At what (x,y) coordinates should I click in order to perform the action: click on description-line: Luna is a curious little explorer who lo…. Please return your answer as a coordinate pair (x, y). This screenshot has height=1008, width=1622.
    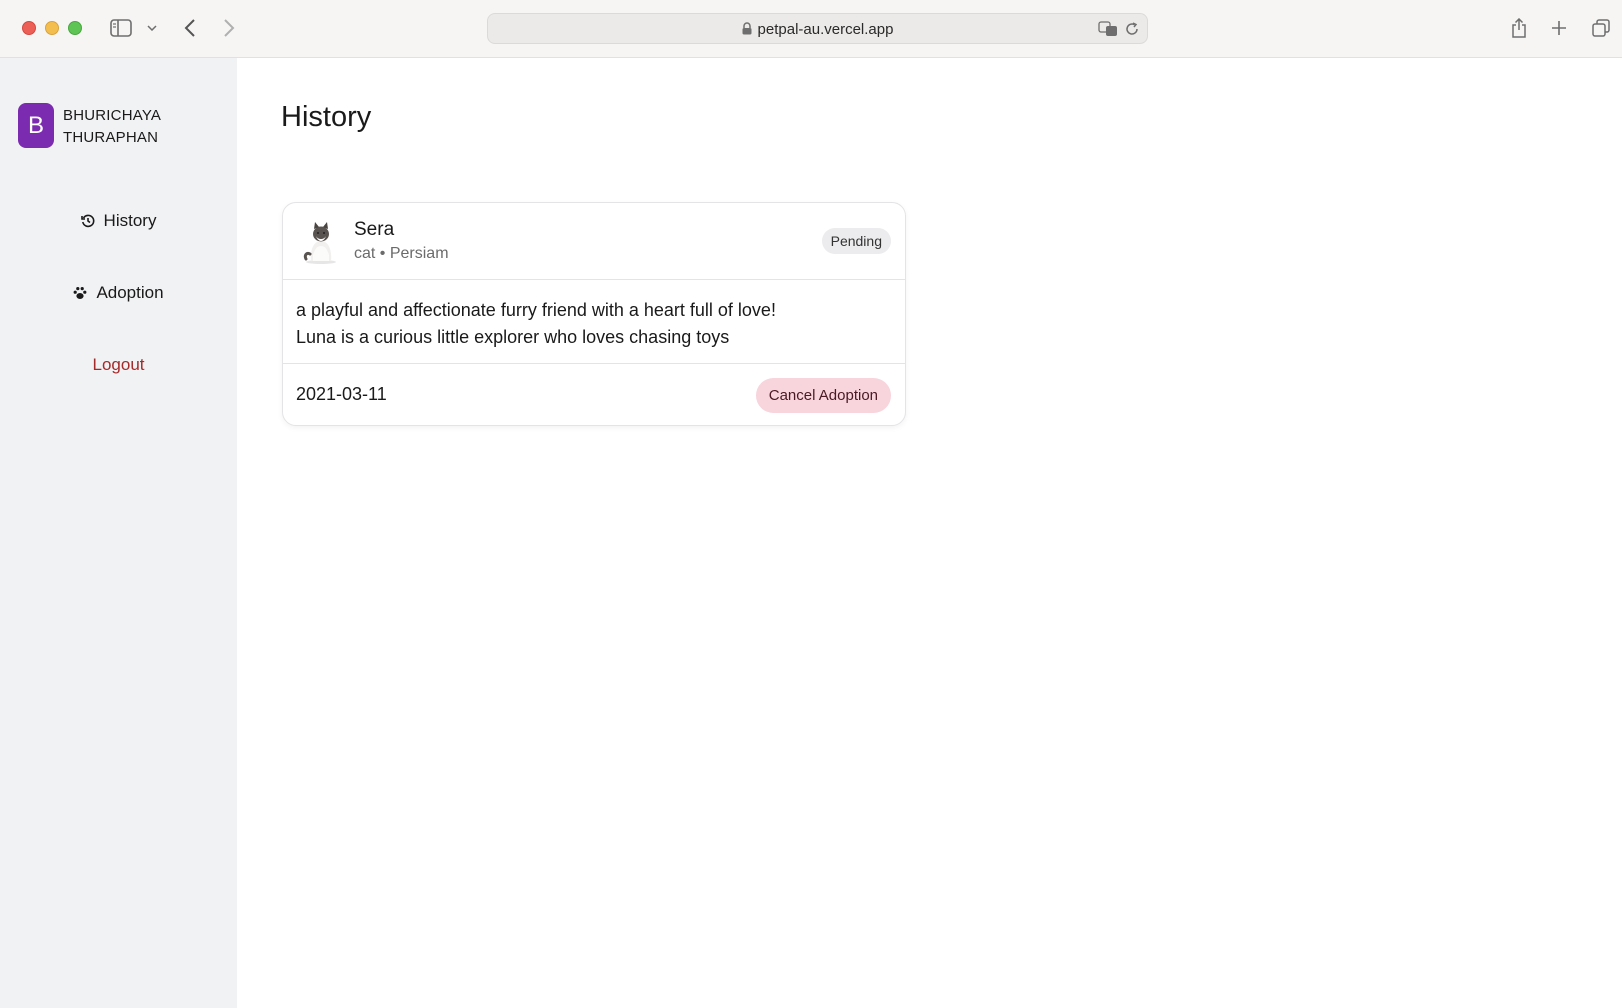
    Looking at the image, I should click on (513, 337).